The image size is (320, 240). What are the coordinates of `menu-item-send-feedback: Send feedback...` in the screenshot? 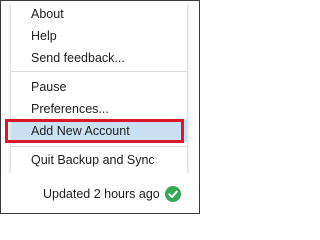 It's located at (99, 58).